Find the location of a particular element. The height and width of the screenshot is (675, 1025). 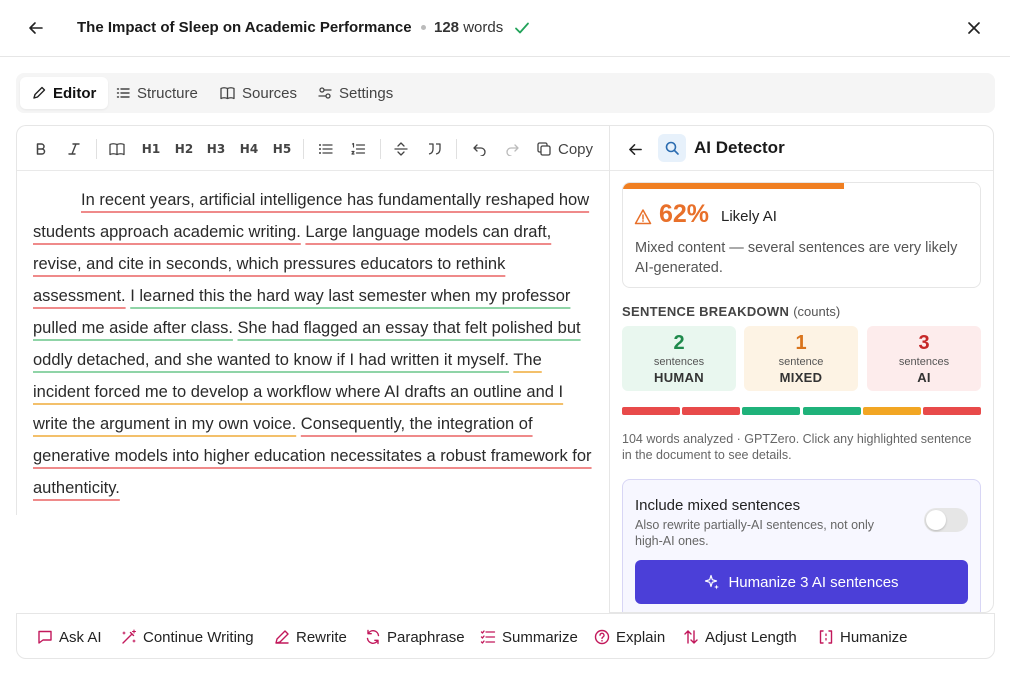

action-label: Paraphrase is located at coordinates (426, 637).